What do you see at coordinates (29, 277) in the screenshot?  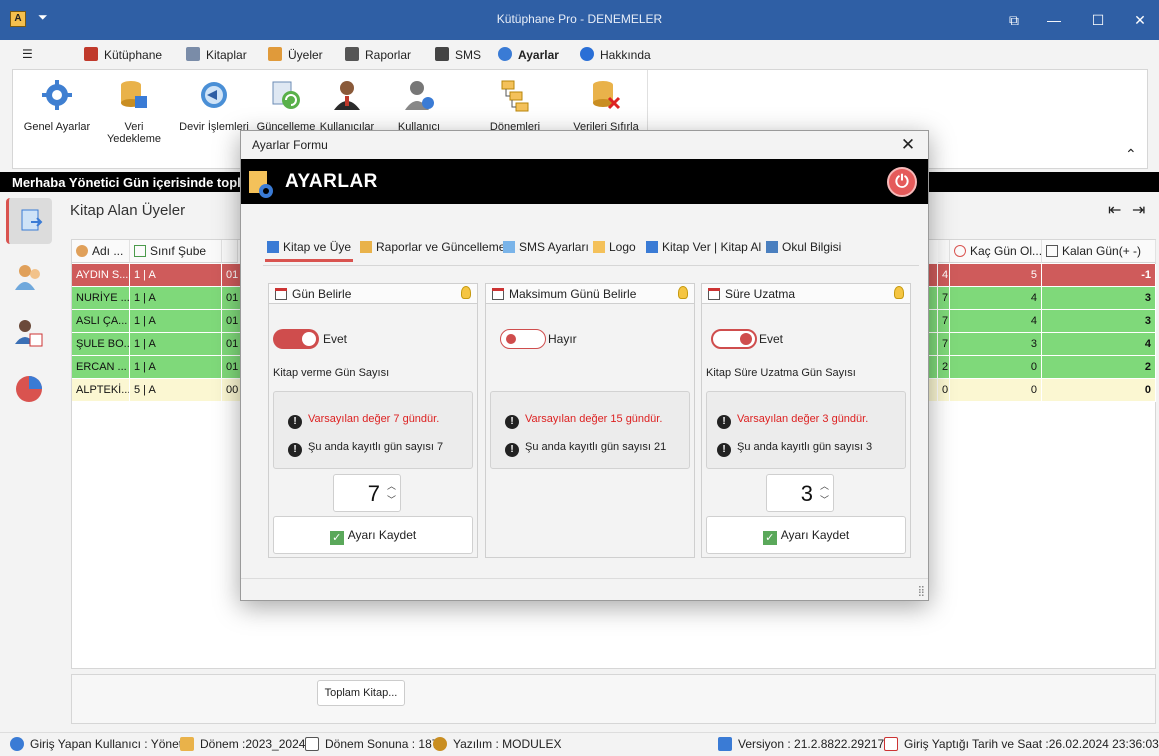 I see `side-nav-members` at bounding box center [29, 277].